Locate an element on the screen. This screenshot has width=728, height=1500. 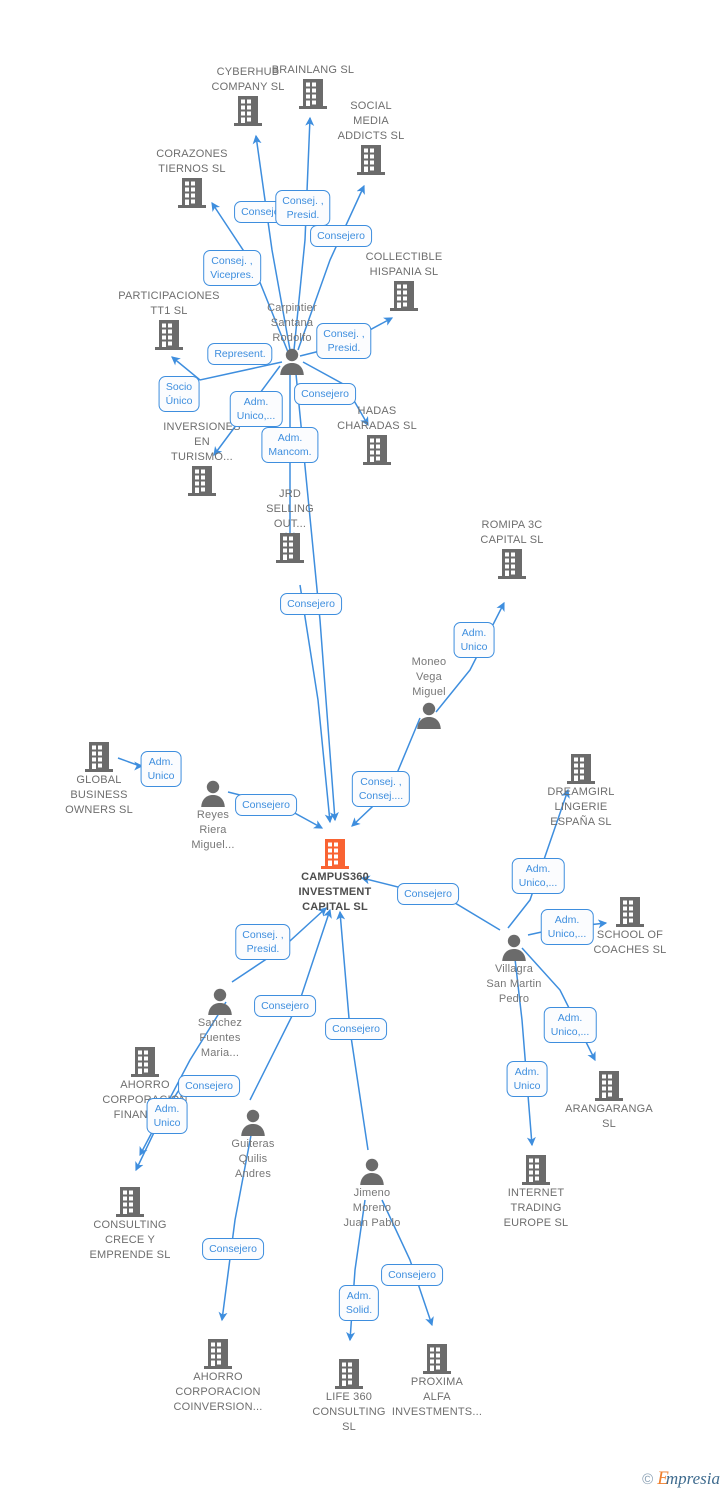
node-label: DREAMGIRL LINGERIE ESPAÑA SL is located at coordinates (581, 807).